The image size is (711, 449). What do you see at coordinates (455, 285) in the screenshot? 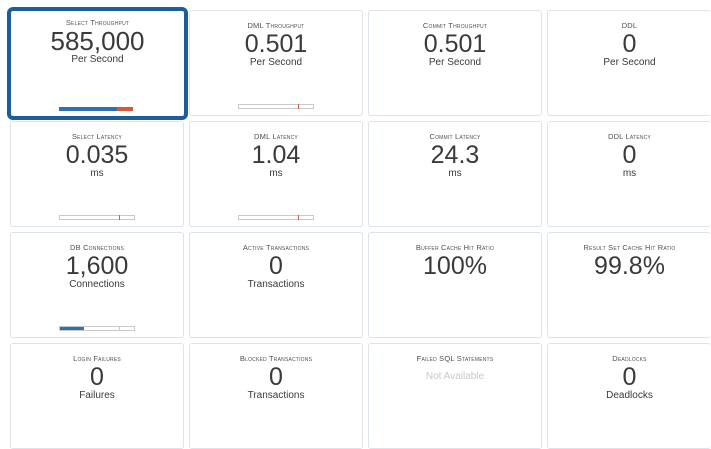
I see `tile-buffer-cache-hit-ratio: Buffer Cache Hit Ratio 100%` at bounding box center [455, 285].